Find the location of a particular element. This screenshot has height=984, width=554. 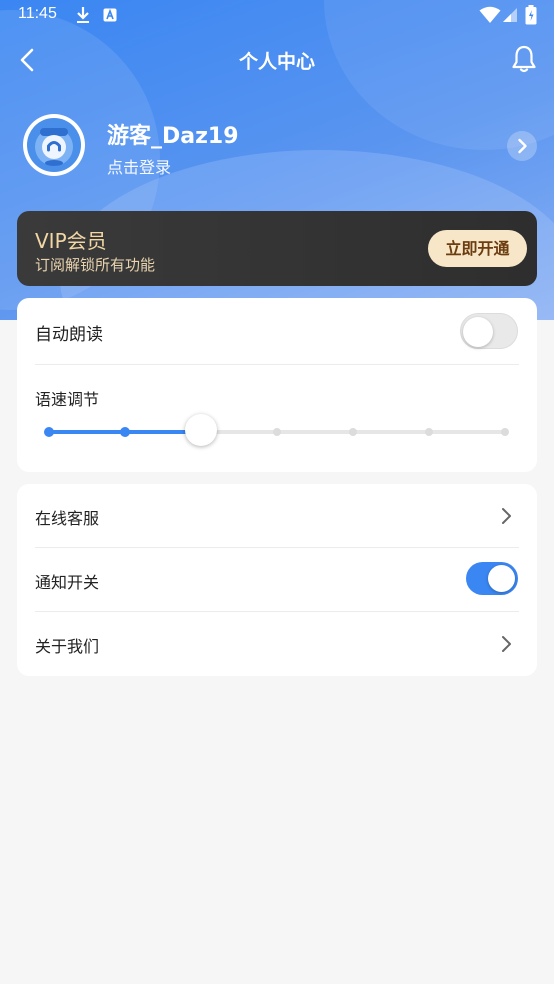

nav-bar: 个人中心 is located at coordinates (277, 60).